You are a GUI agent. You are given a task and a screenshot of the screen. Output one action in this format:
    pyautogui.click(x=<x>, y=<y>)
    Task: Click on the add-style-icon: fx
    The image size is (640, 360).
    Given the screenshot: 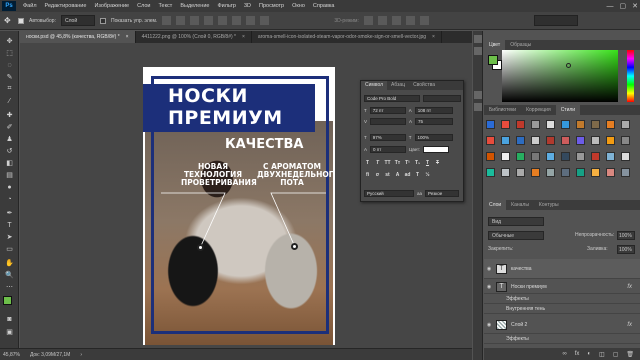 What is the action you would take?
    pyautogui.click(x=577, y=354)
    